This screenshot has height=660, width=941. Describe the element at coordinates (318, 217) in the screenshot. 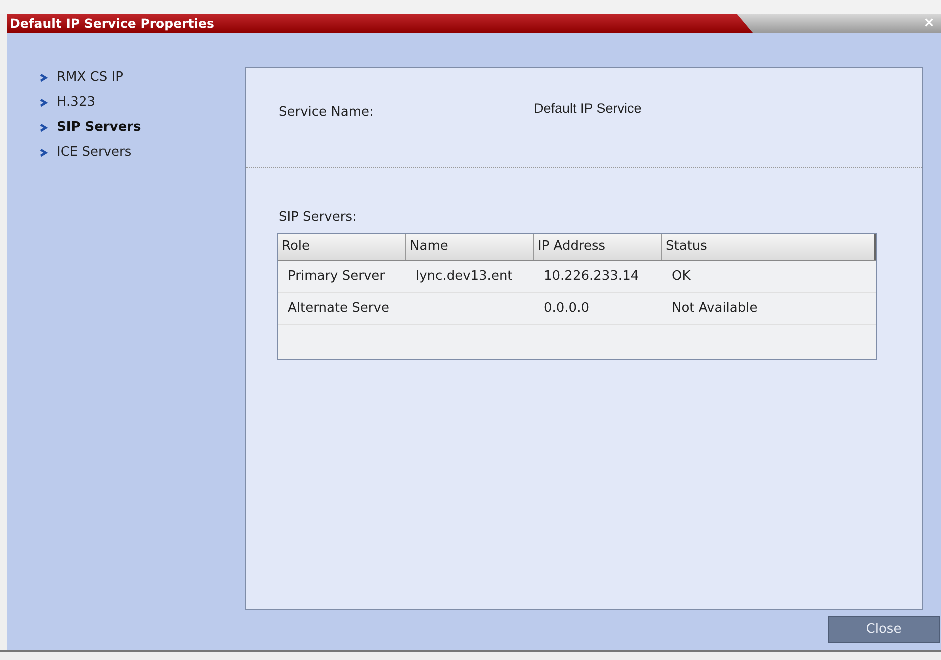

I see `section-label: SIP Servers:` at that location.